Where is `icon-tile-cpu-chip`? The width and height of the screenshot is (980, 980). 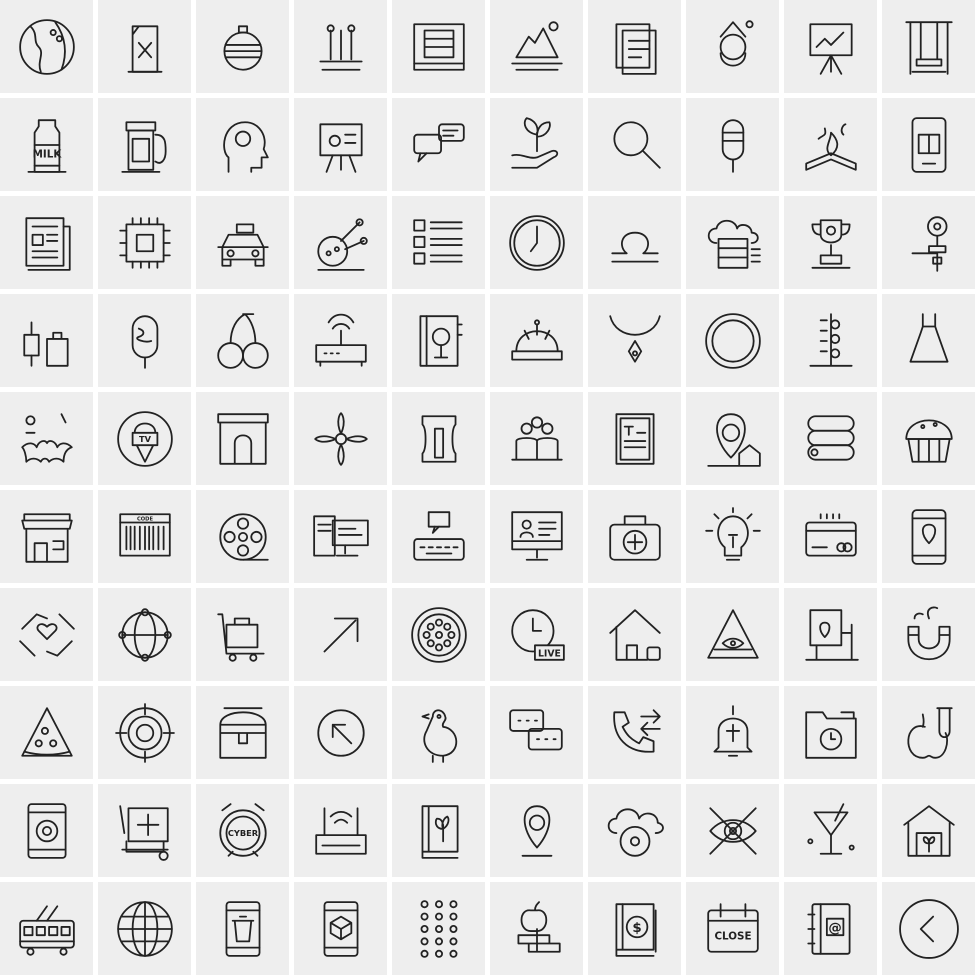 icon-tile-cpu-chip is located at coordinates (144, 242).